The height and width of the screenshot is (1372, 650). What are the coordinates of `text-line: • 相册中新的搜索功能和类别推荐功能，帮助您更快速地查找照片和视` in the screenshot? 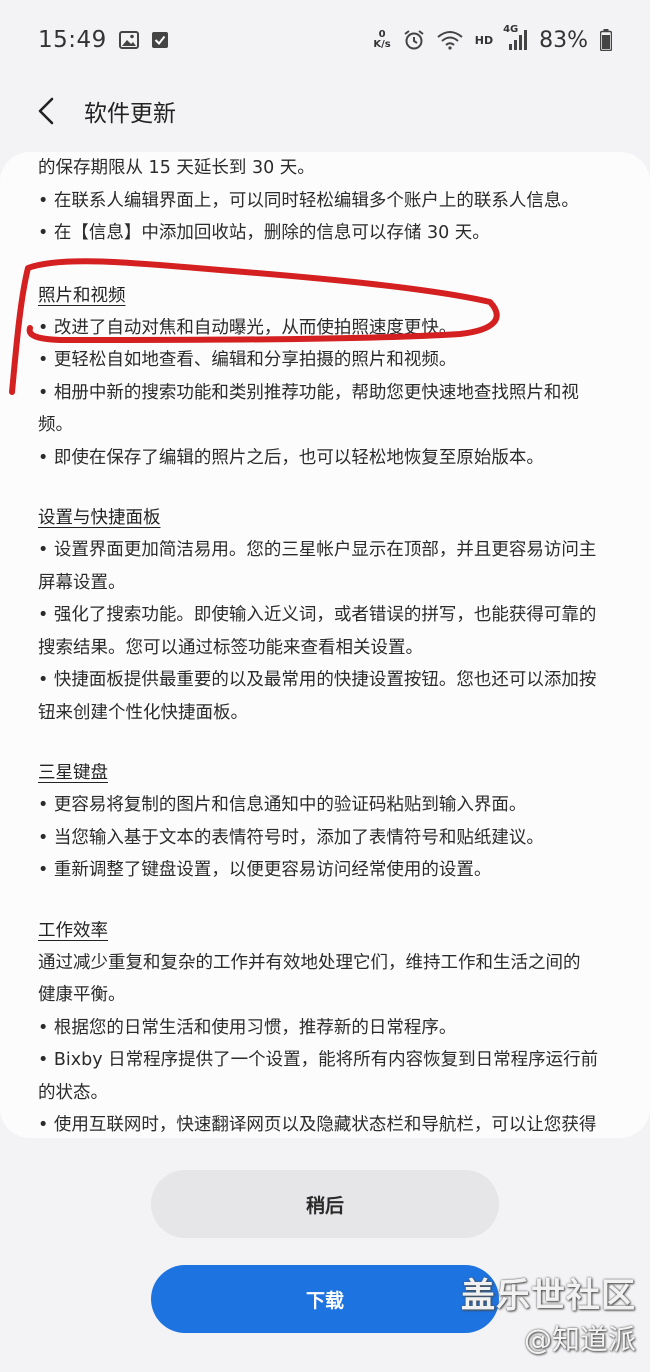 It's located at (308, 392).